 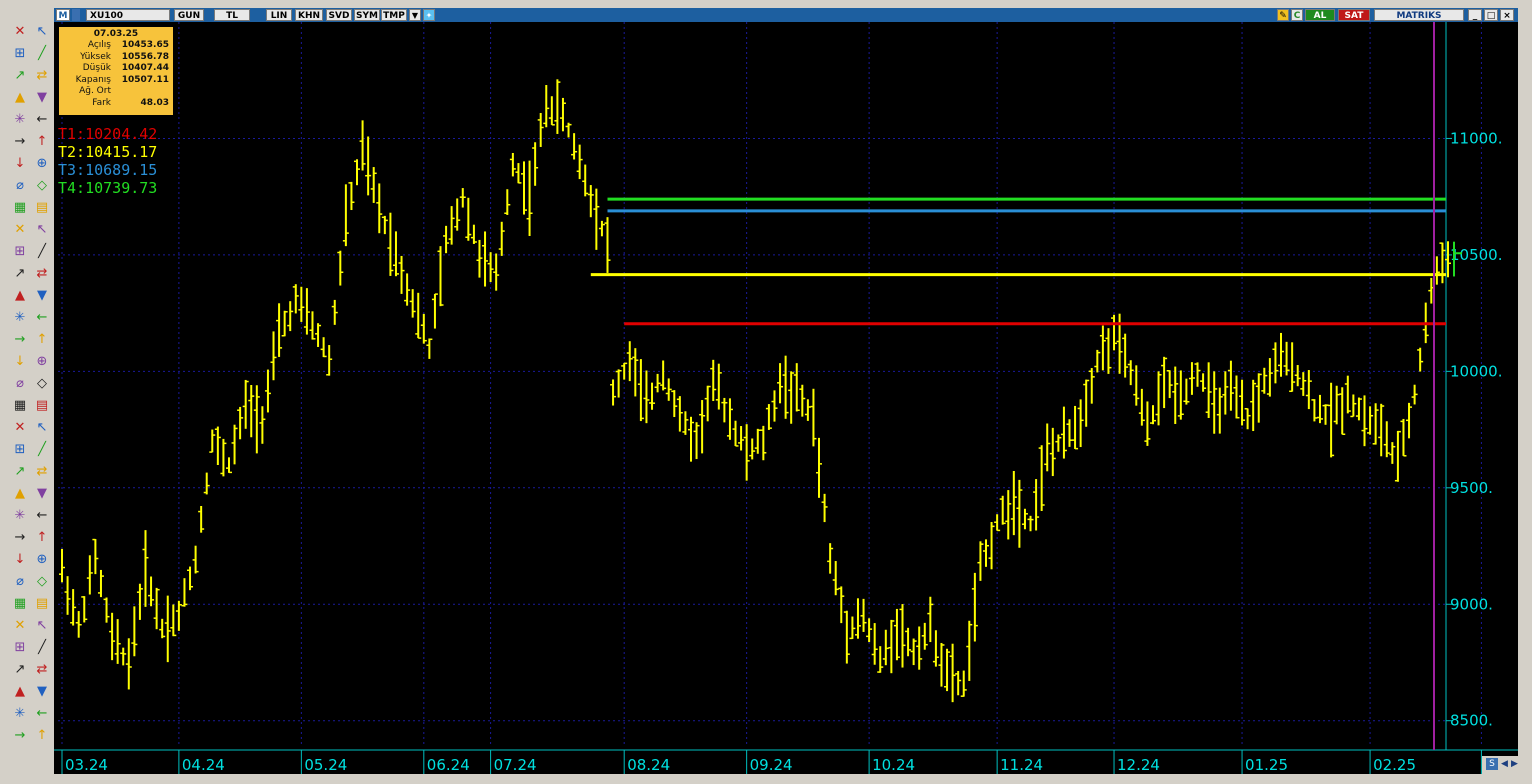 What do you see at coordinates (108, 188) in the screenshot?
I see `target-label: T4:10739.73` at bounding box center [108, 188].